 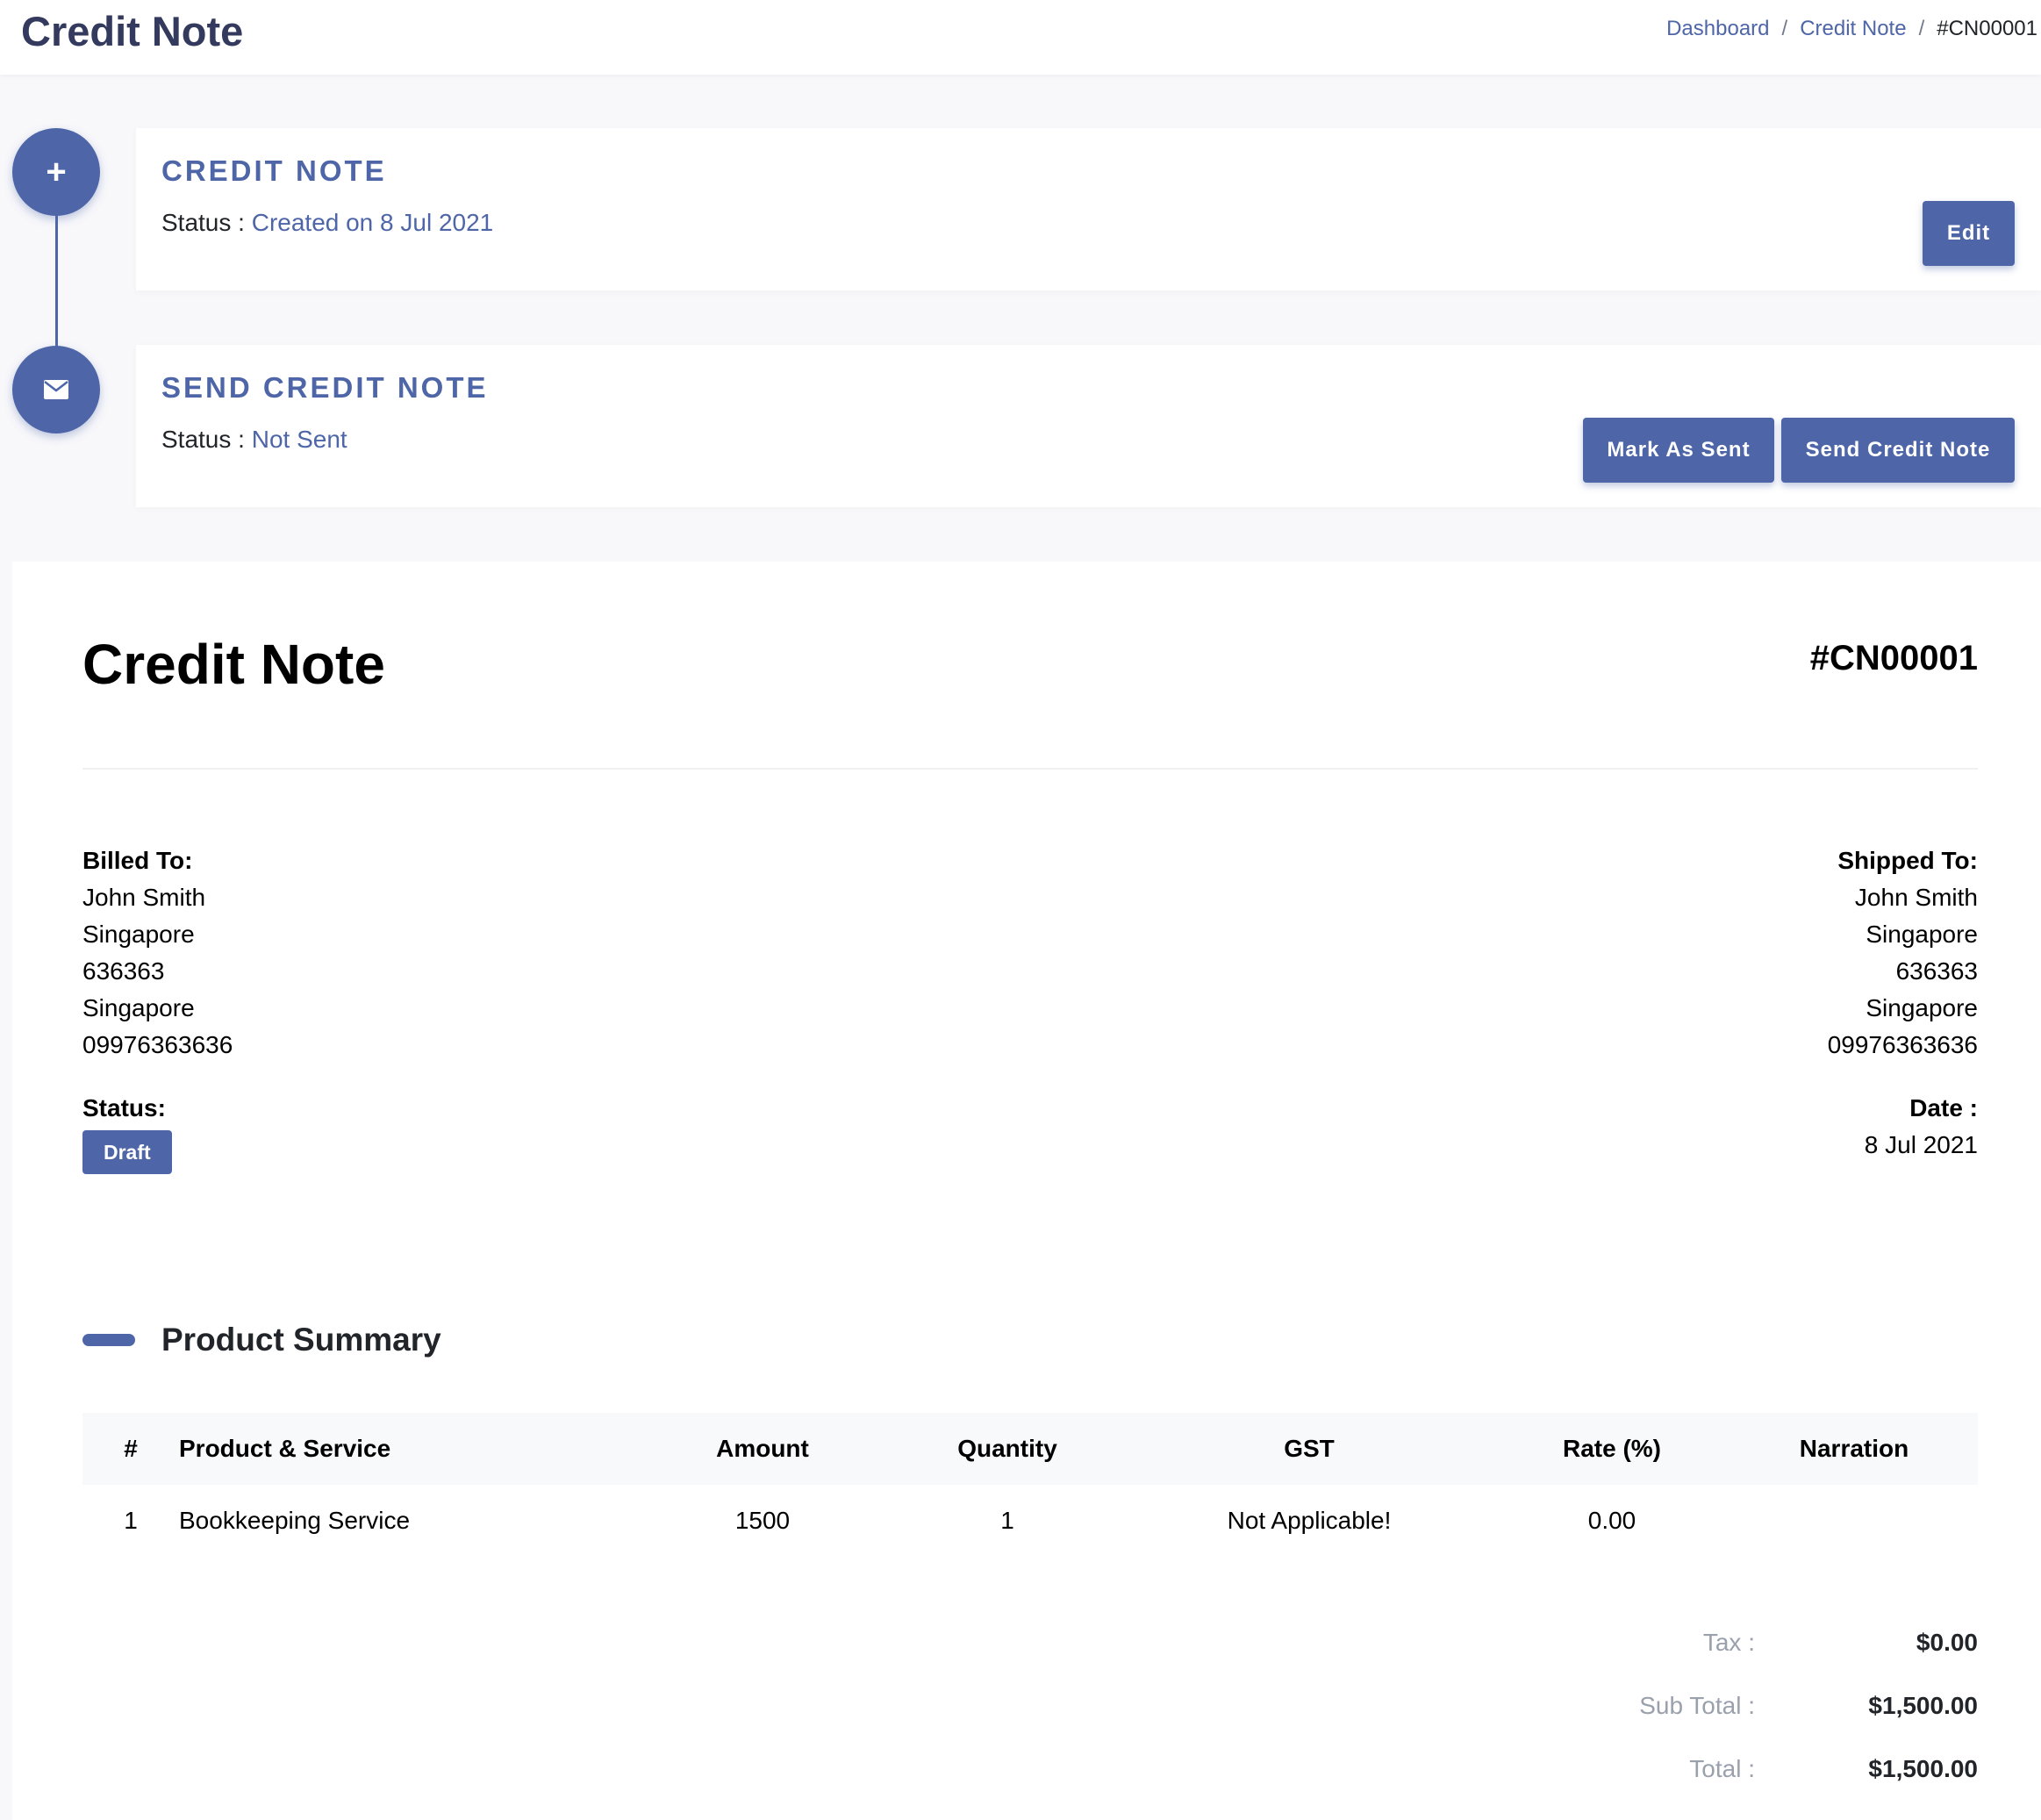 I want to click on step-send-circle, so click(x=56, y=390).